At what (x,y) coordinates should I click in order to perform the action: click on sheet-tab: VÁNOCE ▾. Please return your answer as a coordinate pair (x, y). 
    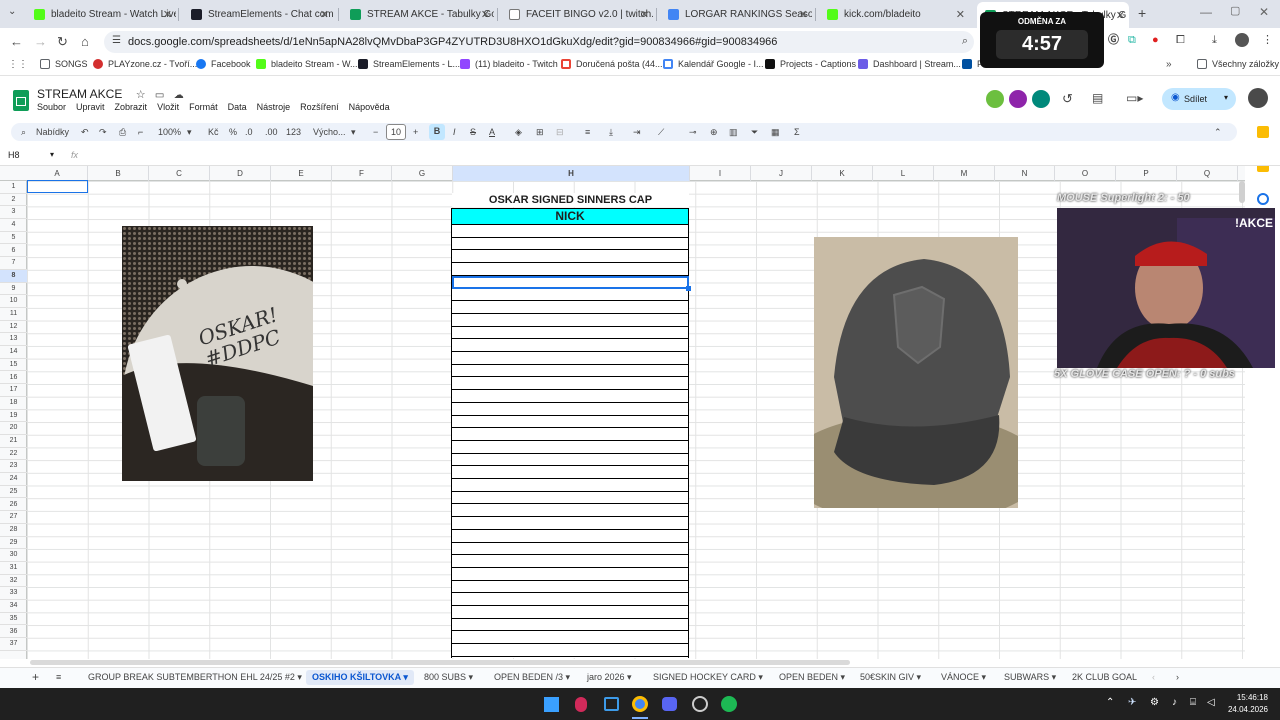
    Looking at the image, I should click on (963, 677).